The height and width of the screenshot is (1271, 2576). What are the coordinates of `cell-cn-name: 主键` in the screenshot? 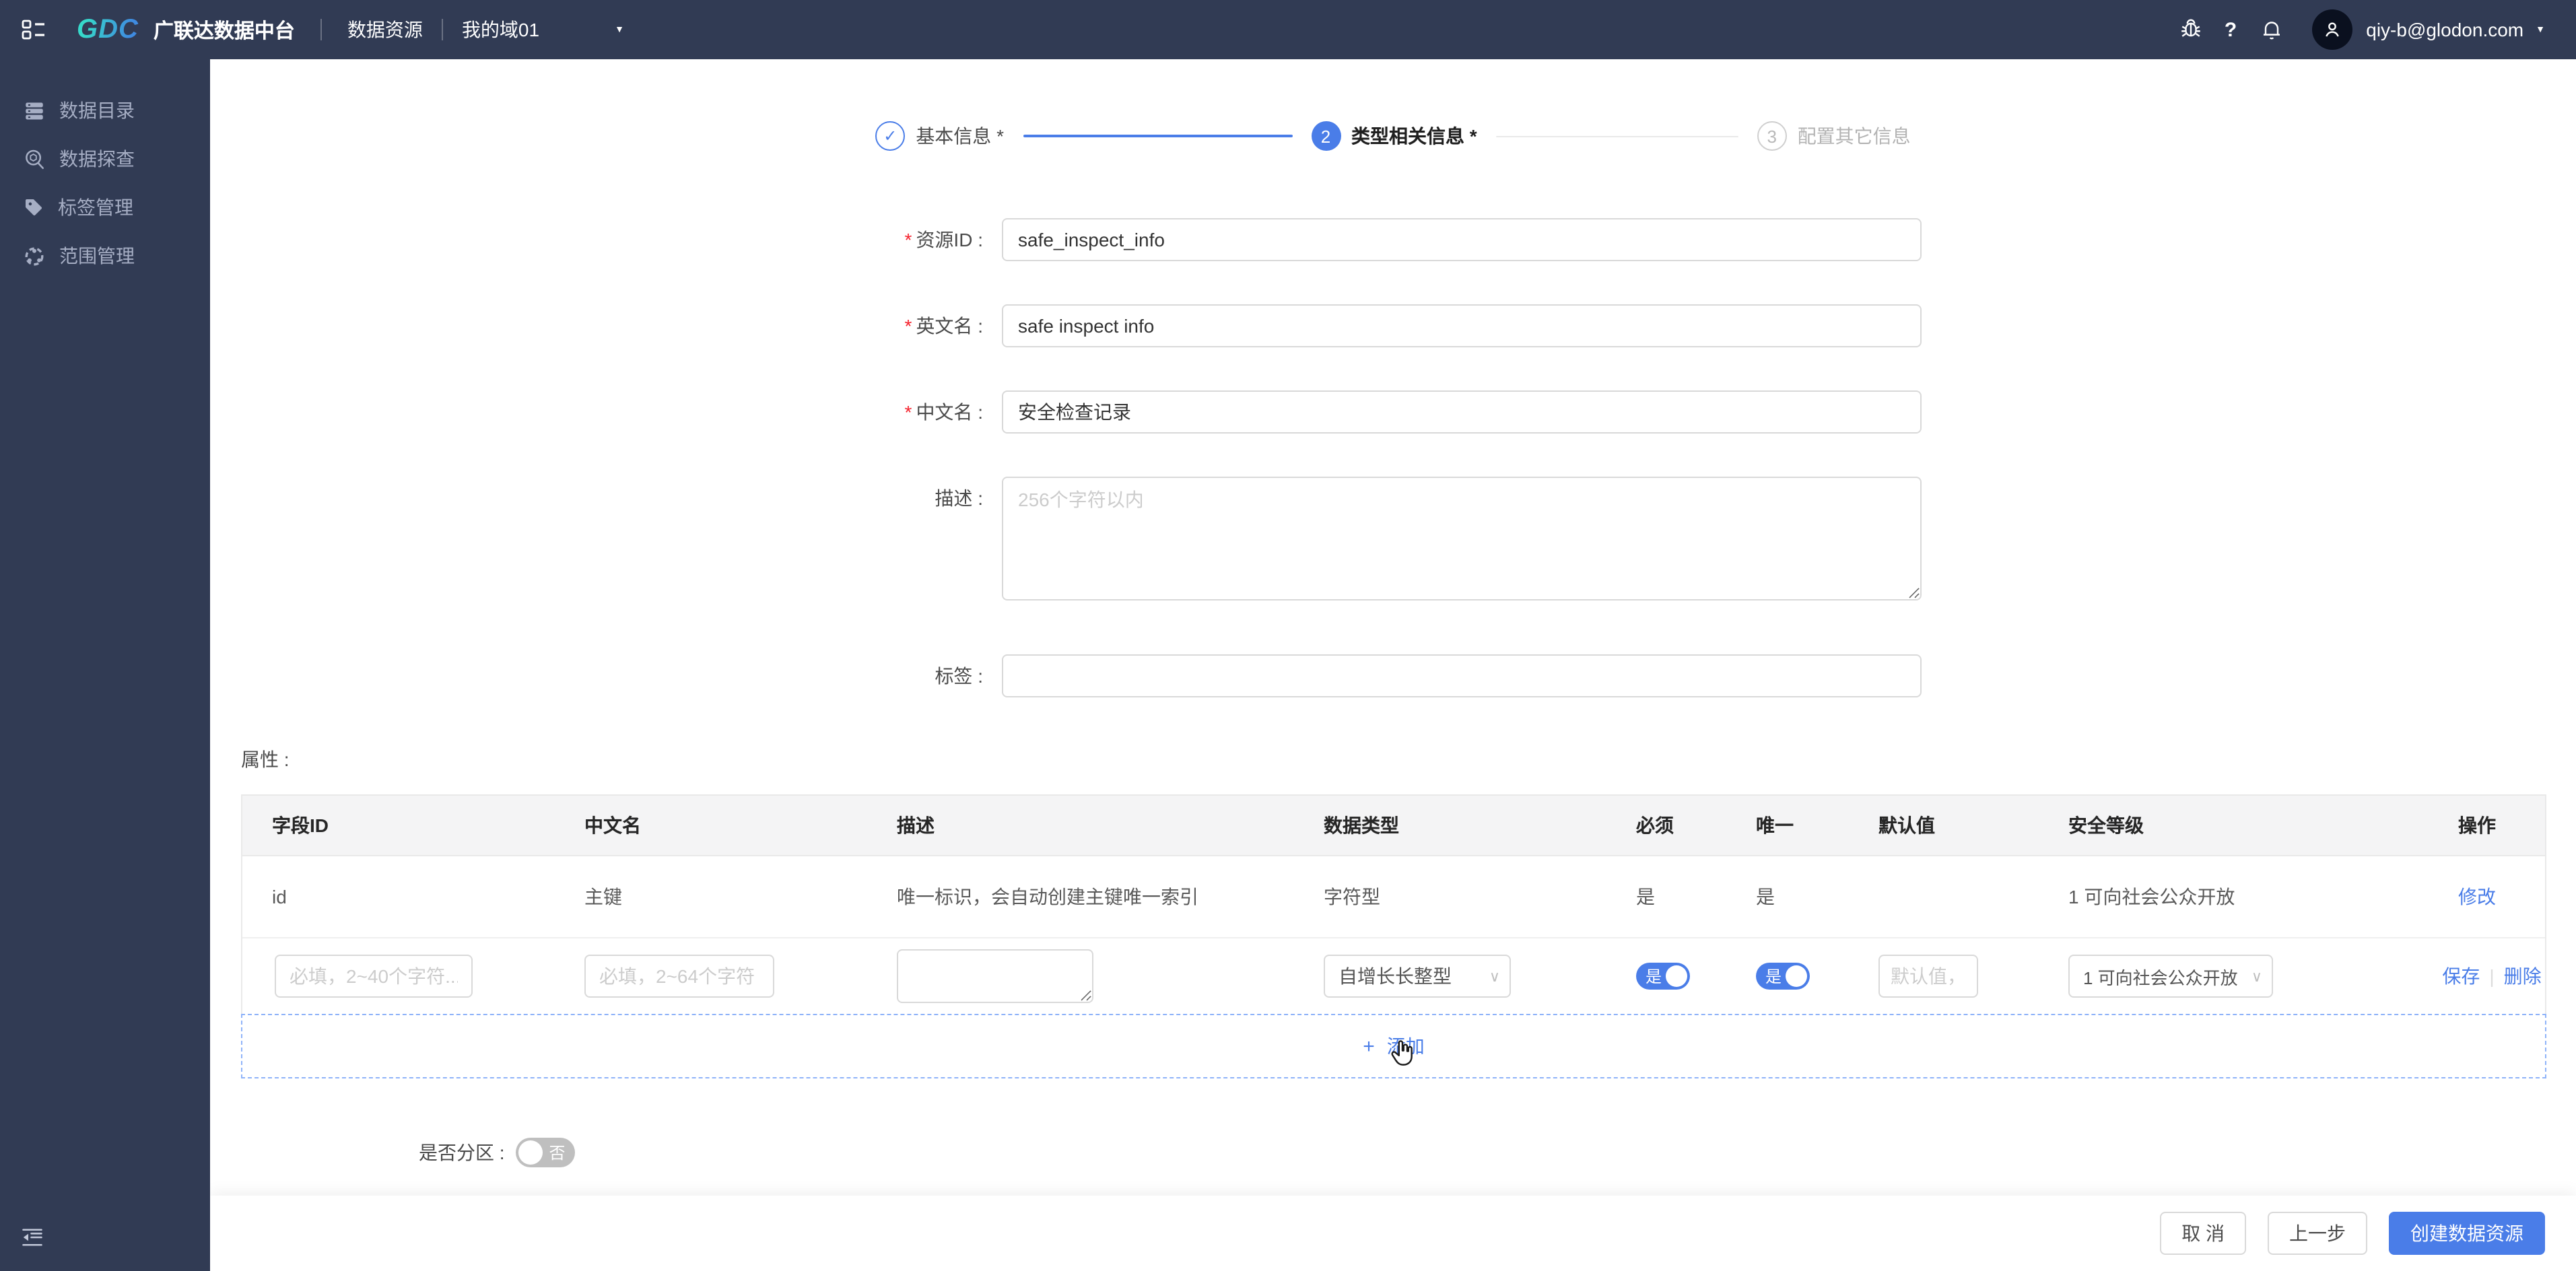 It's located at (603, 896).